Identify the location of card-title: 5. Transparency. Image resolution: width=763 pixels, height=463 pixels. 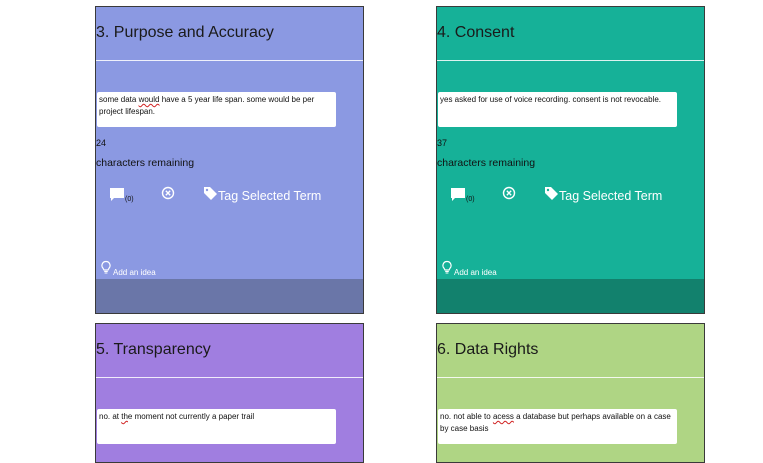
(153, 349).